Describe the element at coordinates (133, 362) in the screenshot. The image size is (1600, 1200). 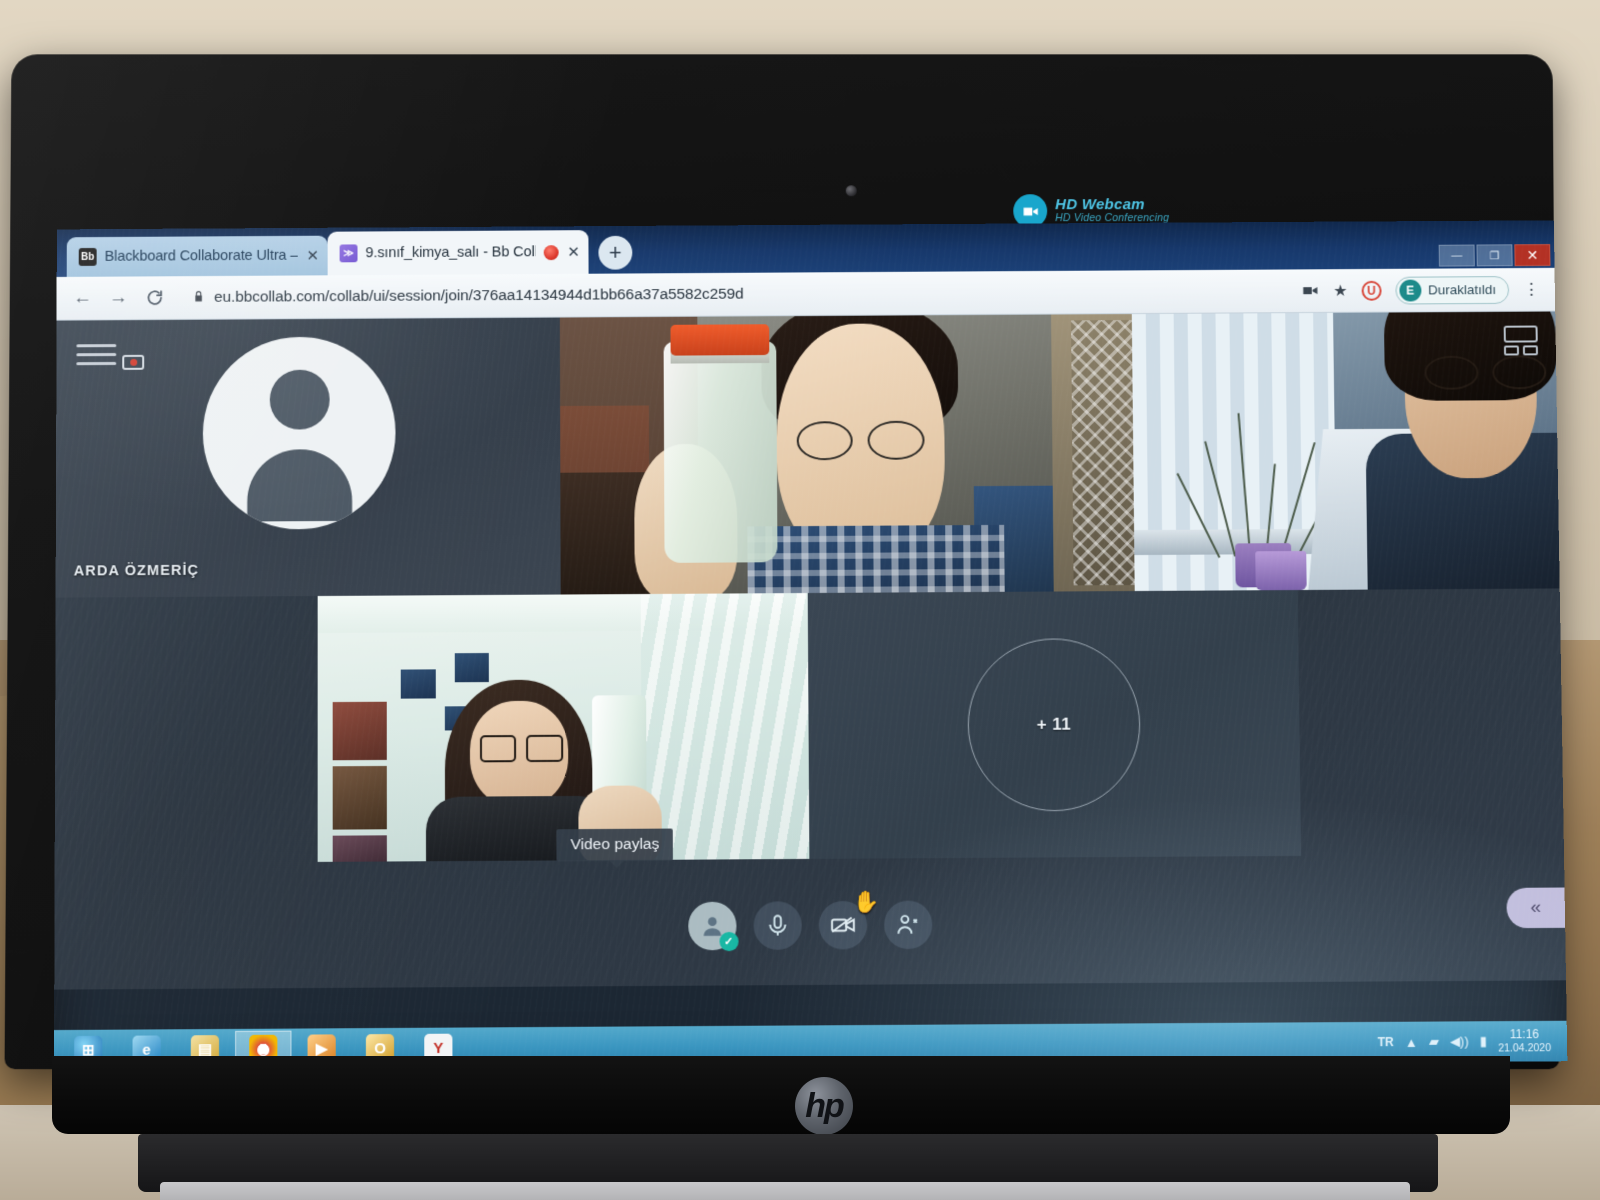
I see `recording-badge-icon` at that location.